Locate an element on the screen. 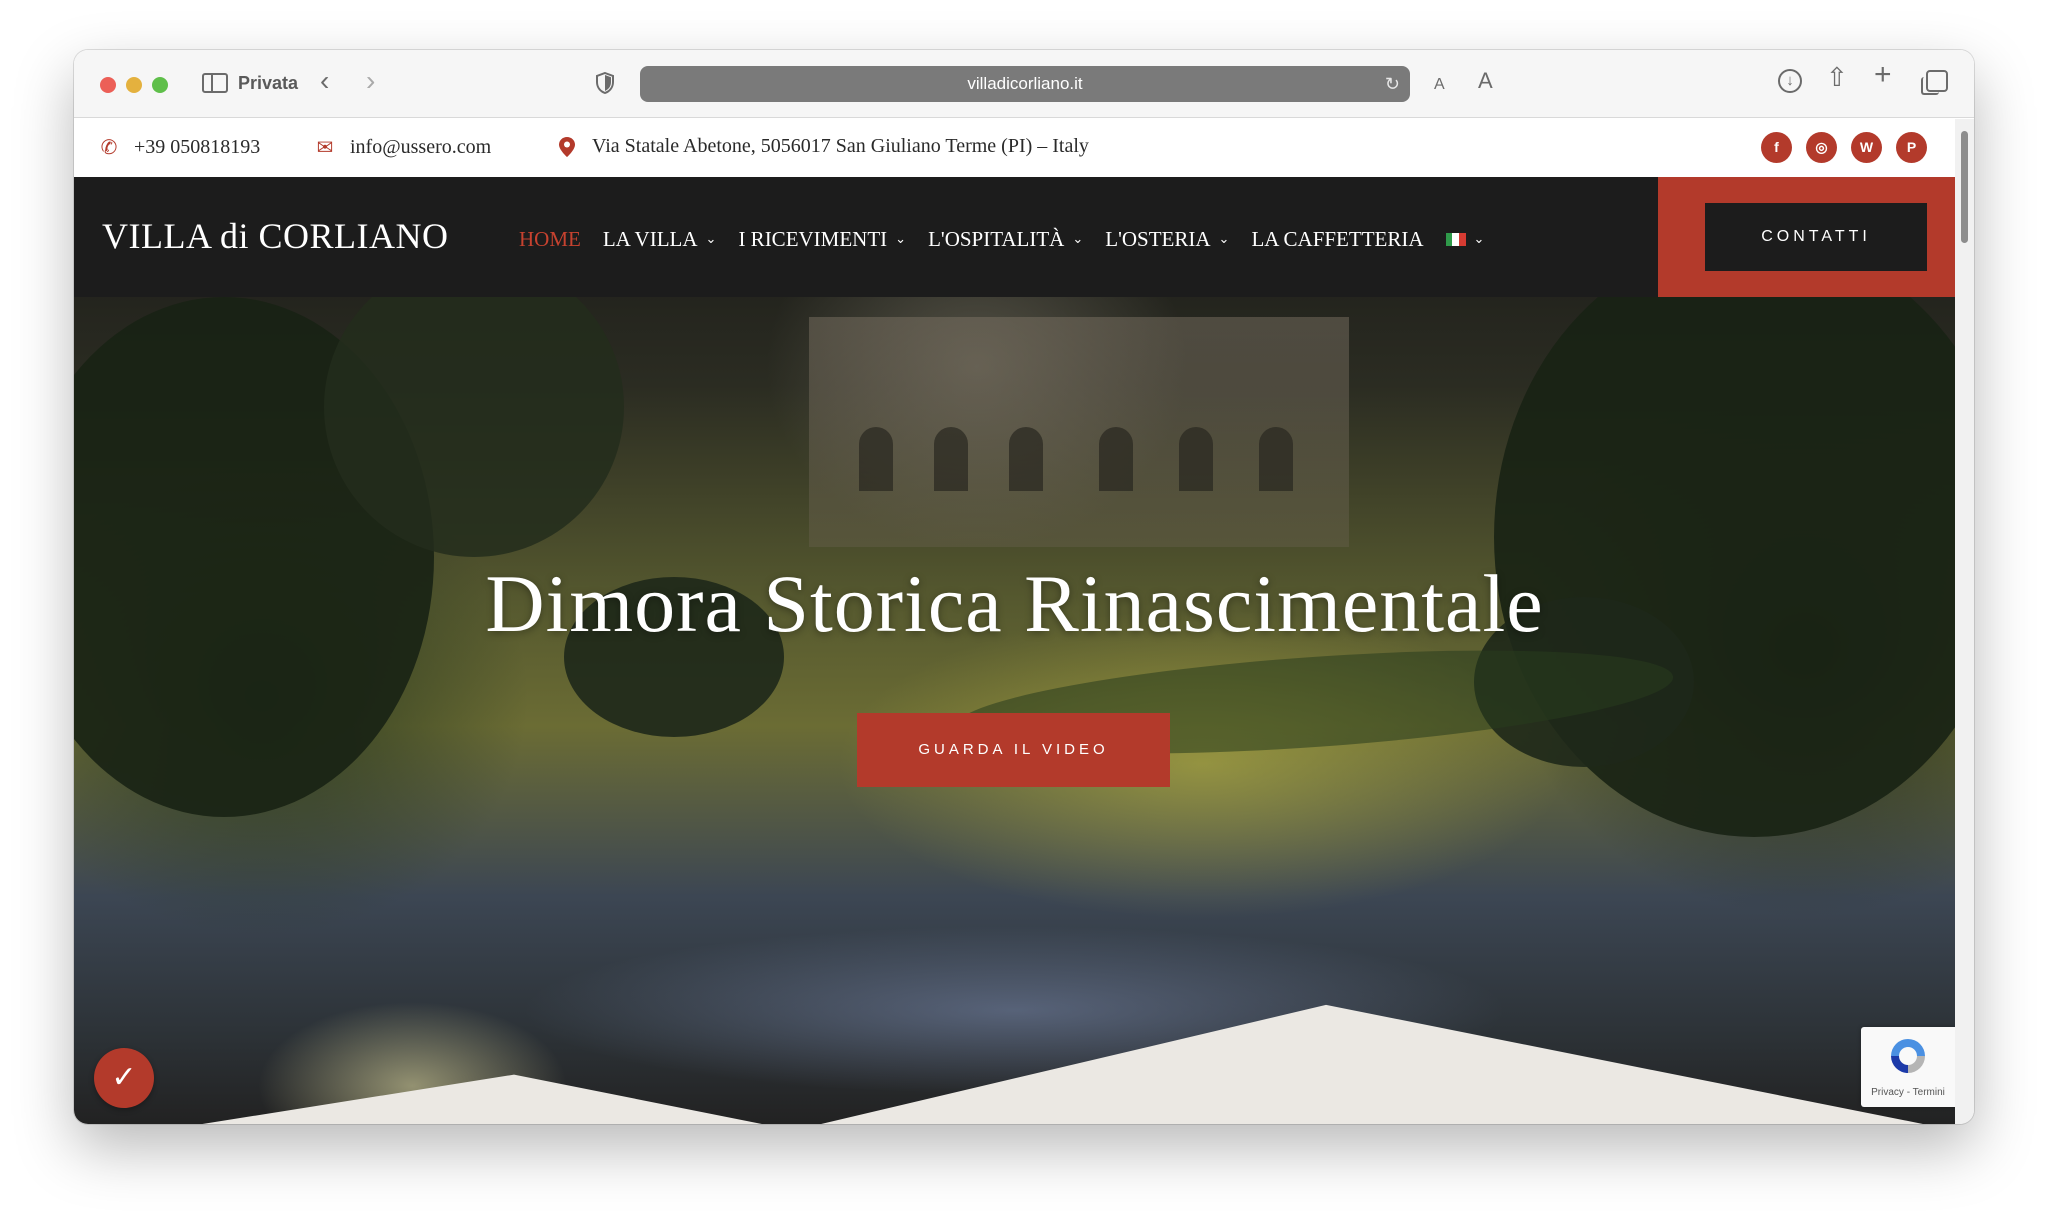 Image resolution: width=2048 pixels, height=1222 pixels. share-icon: ⇧ is located at coordinates (1837, 77).